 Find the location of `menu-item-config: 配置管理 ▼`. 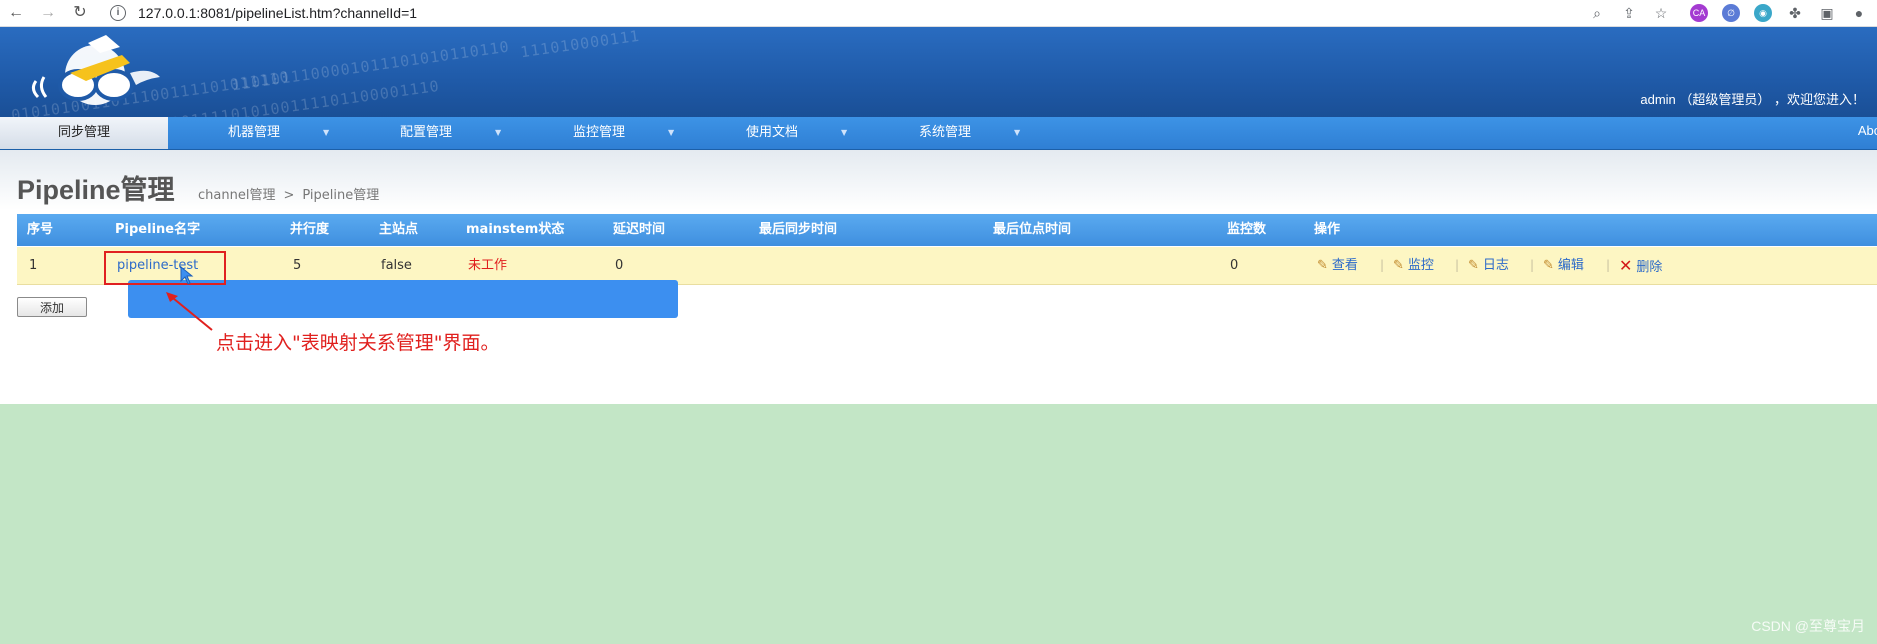

menu-item-config: 配置管理 ▼ is located at coordinates (450, 133).